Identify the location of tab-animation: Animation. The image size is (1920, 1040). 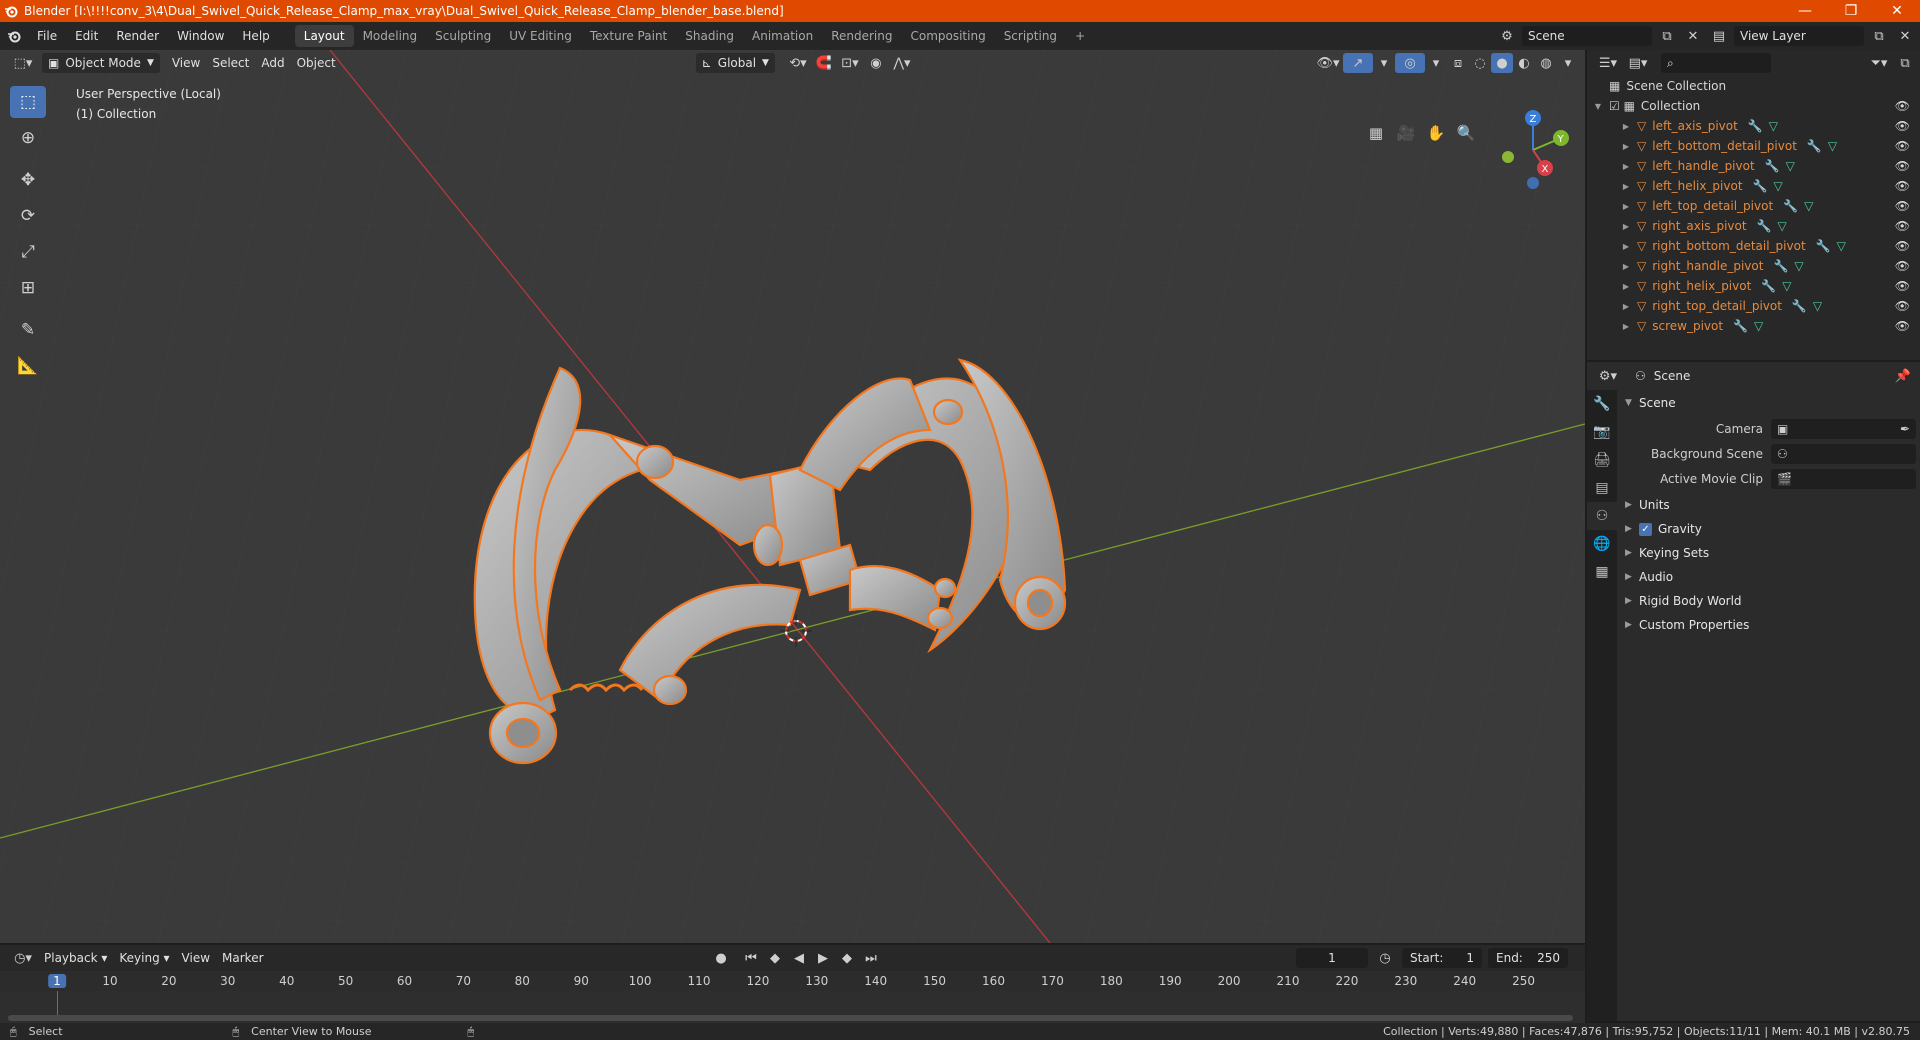
(782, 36).